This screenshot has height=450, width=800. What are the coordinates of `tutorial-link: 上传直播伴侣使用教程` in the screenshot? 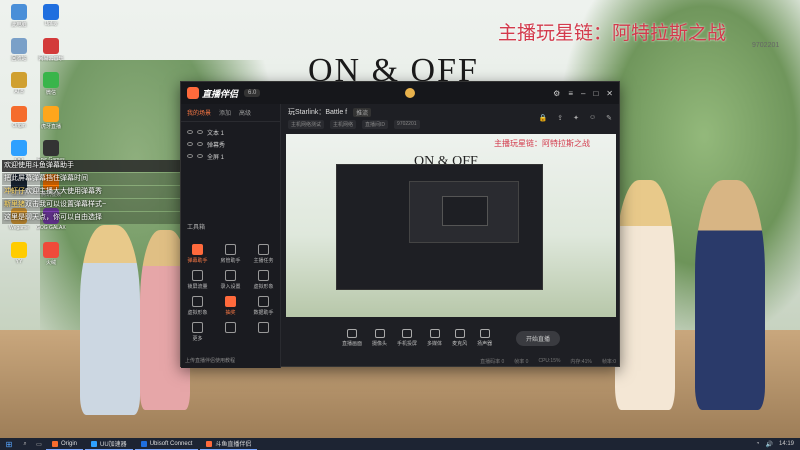 It's located at (210, 360).